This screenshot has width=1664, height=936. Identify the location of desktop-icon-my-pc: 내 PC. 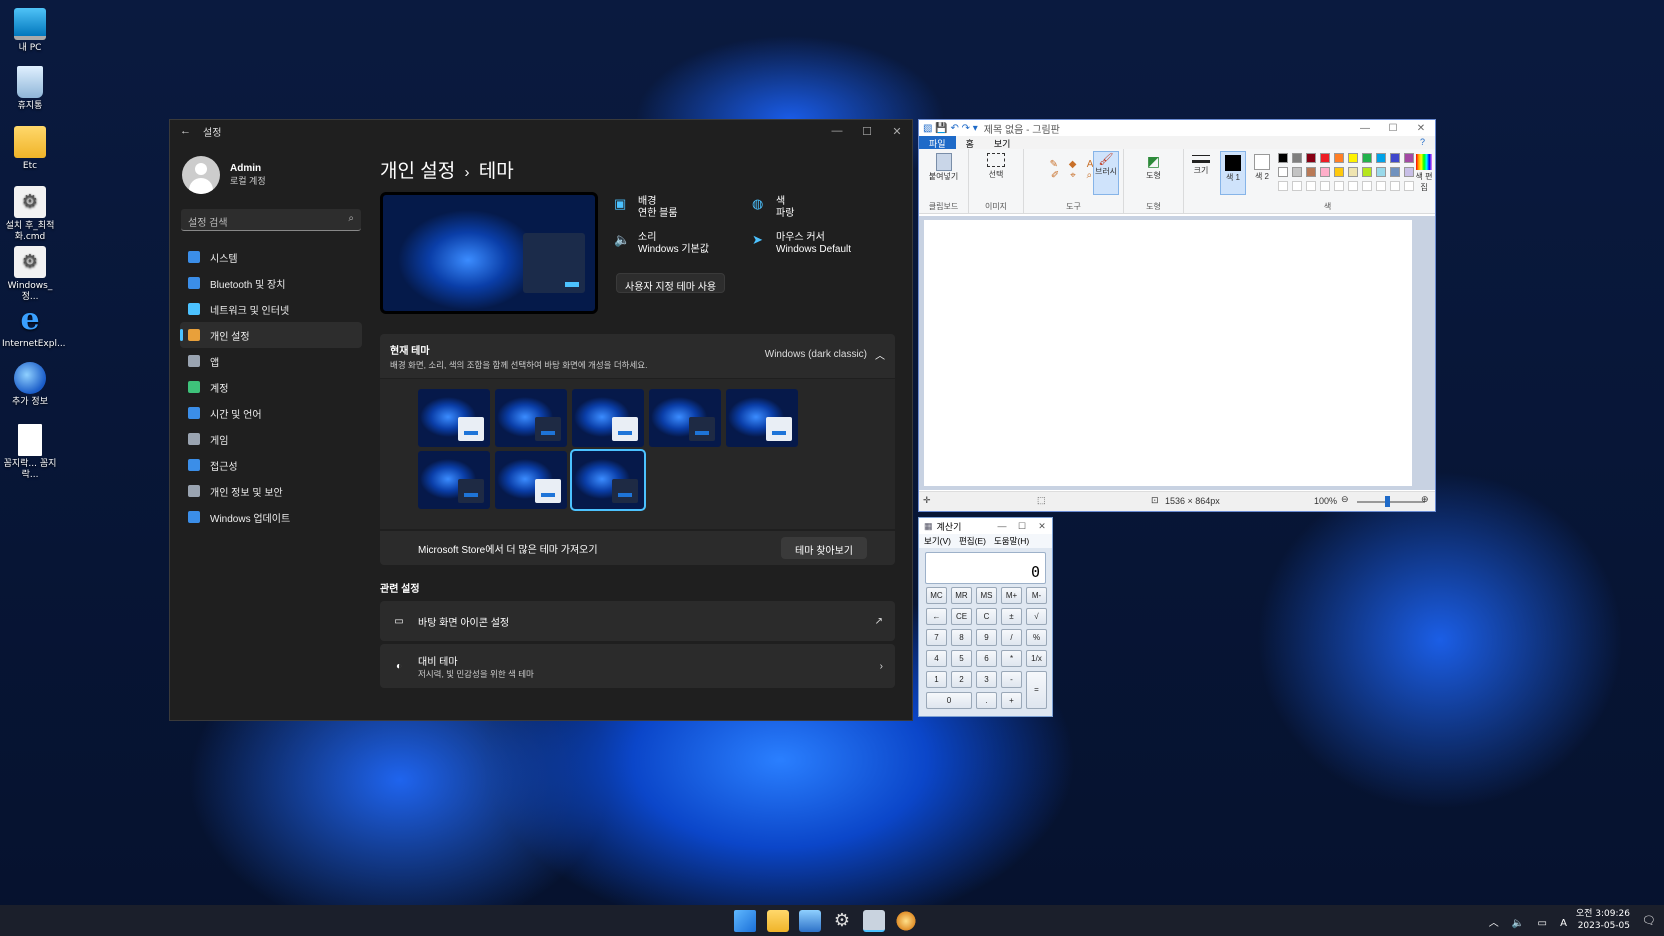
(30, 31).